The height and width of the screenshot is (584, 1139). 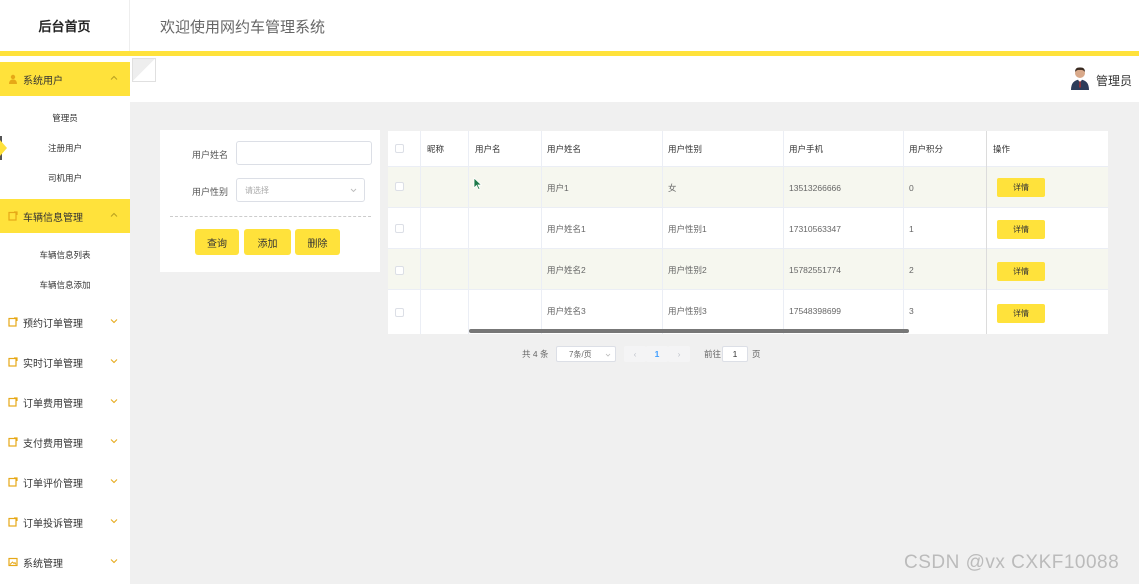 I want to click on column-header: 用户手机, so click(x=803, y=148).